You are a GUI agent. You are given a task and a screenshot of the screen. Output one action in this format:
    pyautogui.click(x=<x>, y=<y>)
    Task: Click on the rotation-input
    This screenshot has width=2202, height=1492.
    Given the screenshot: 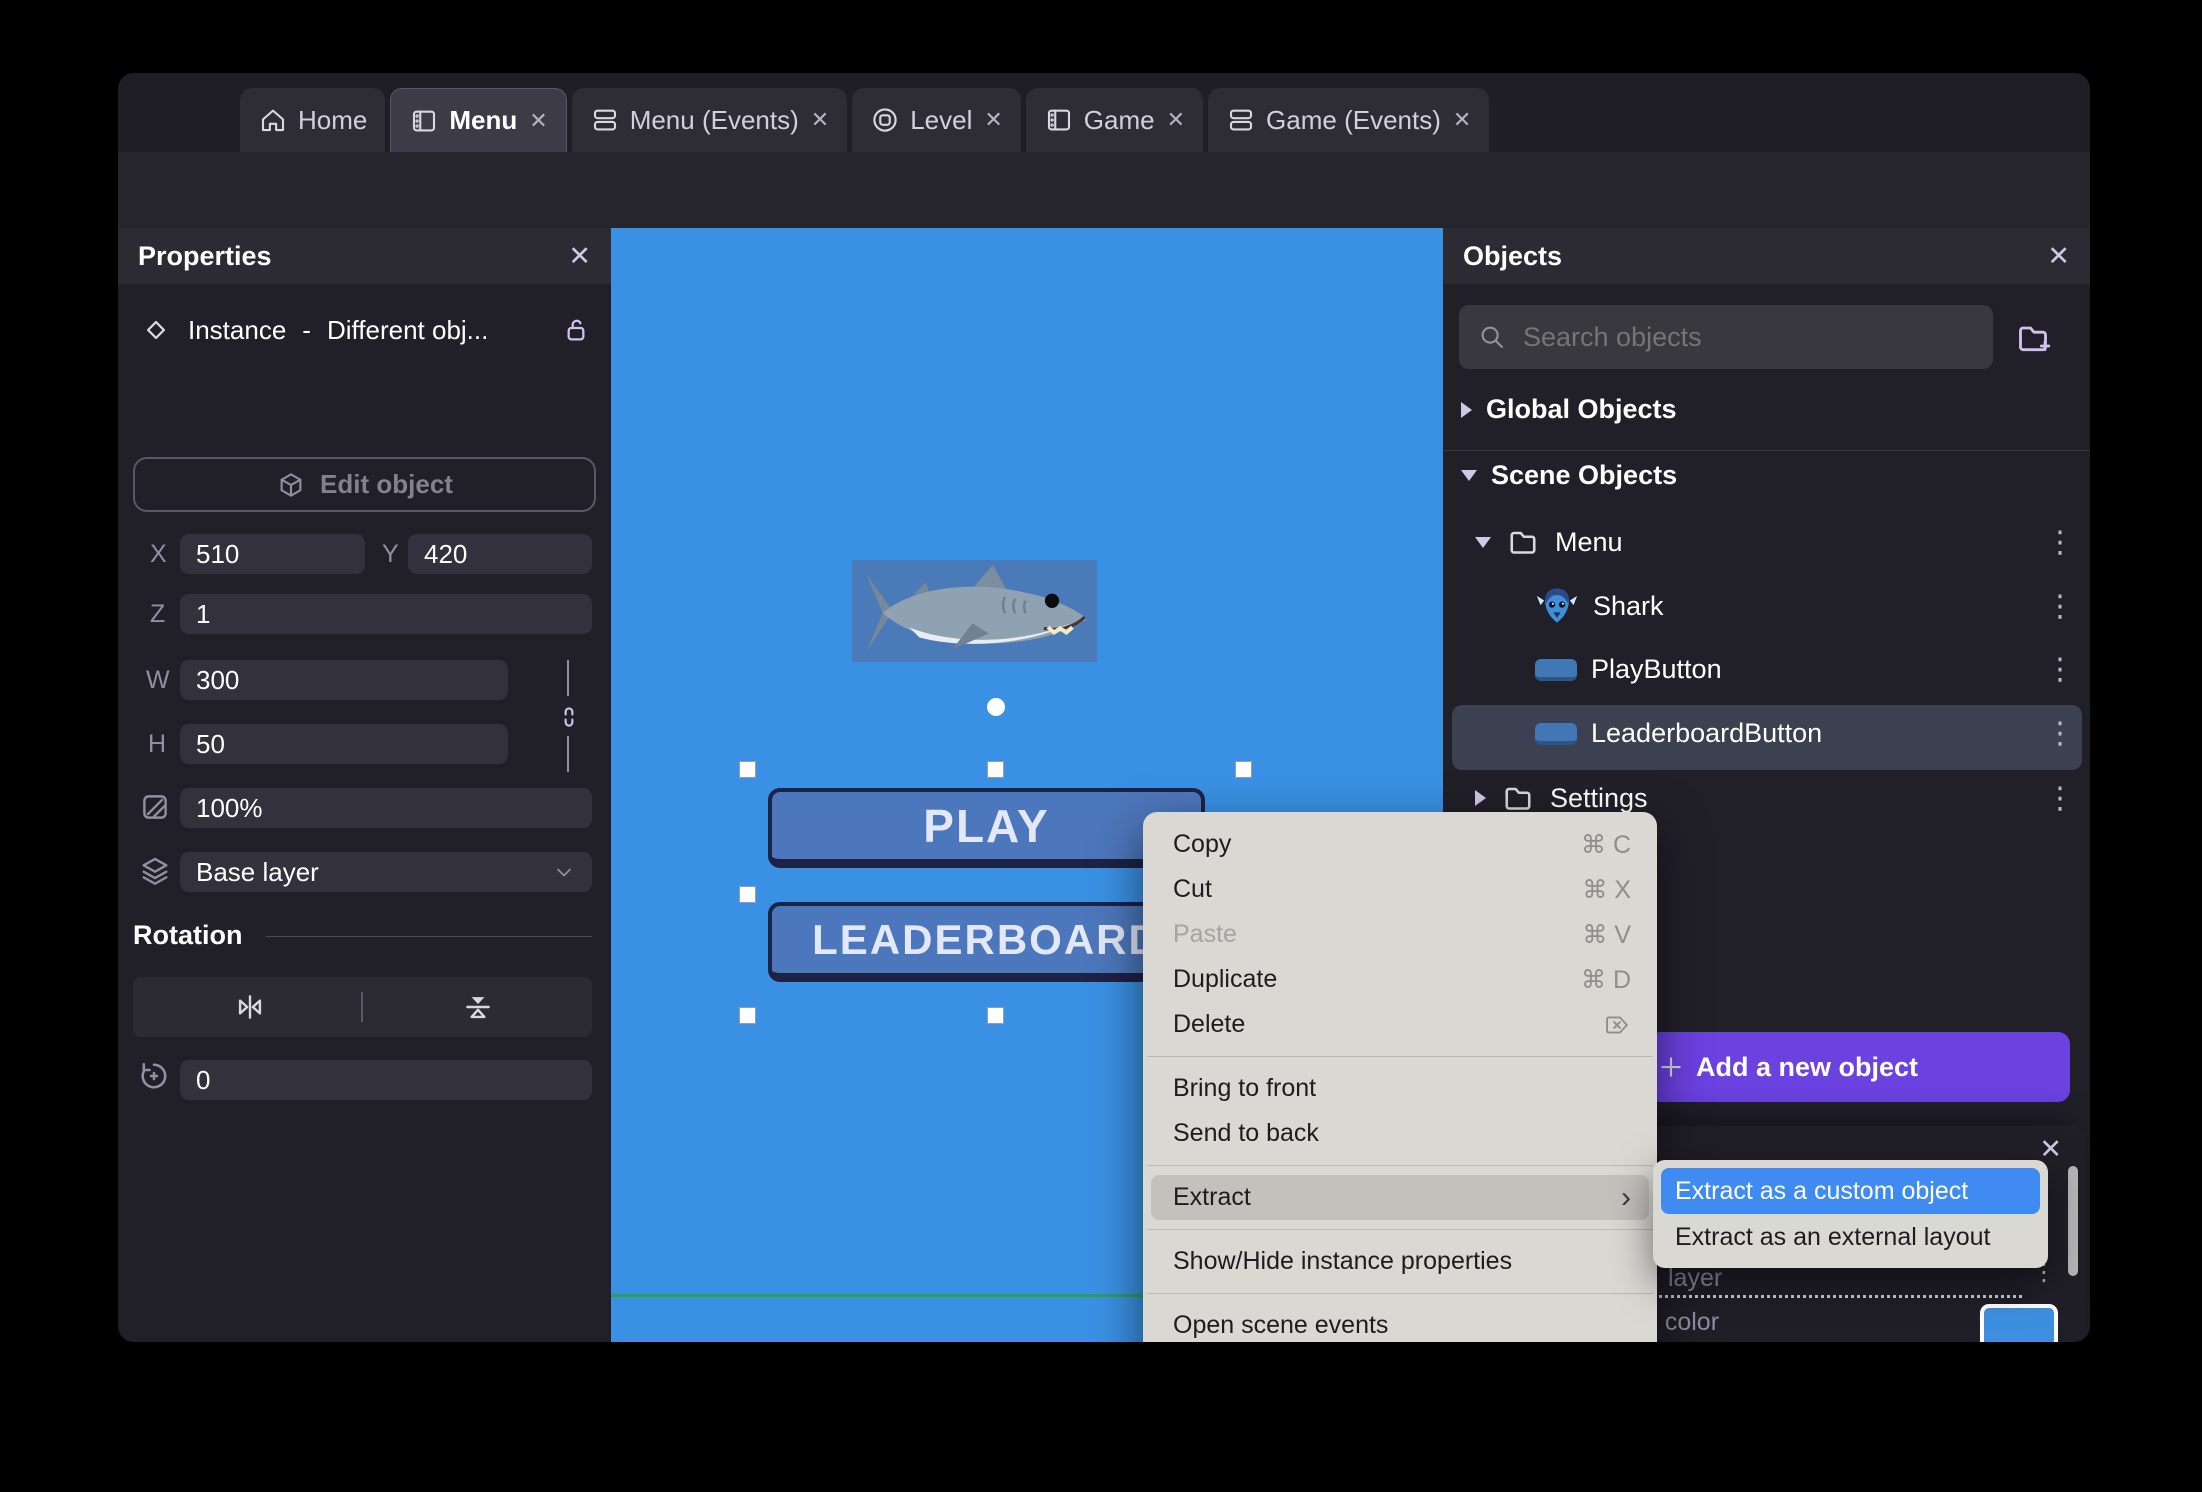 What is the action you would take?
    pyautogui.click(x=386, y=1080)
    